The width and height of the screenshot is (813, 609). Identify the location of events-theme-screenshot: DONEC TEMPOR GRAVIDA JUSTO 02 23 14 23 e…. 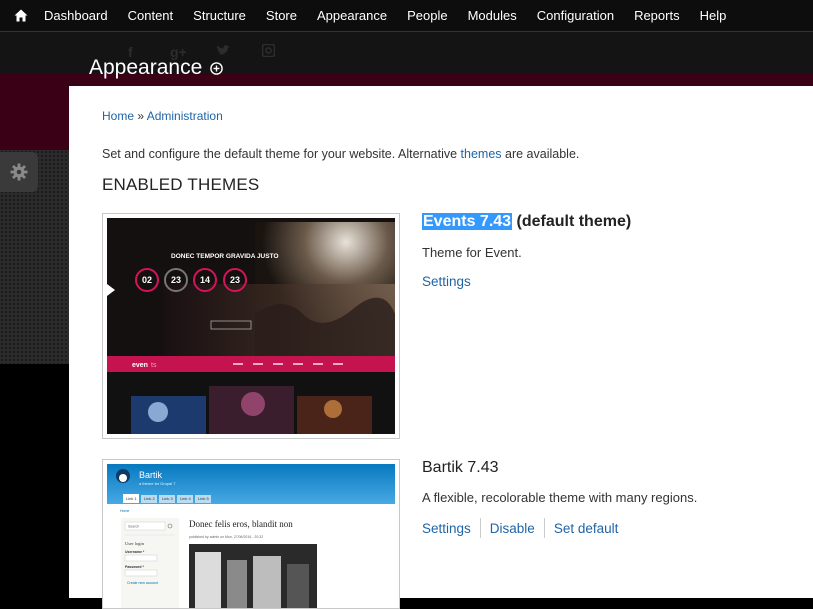
(251, 326).